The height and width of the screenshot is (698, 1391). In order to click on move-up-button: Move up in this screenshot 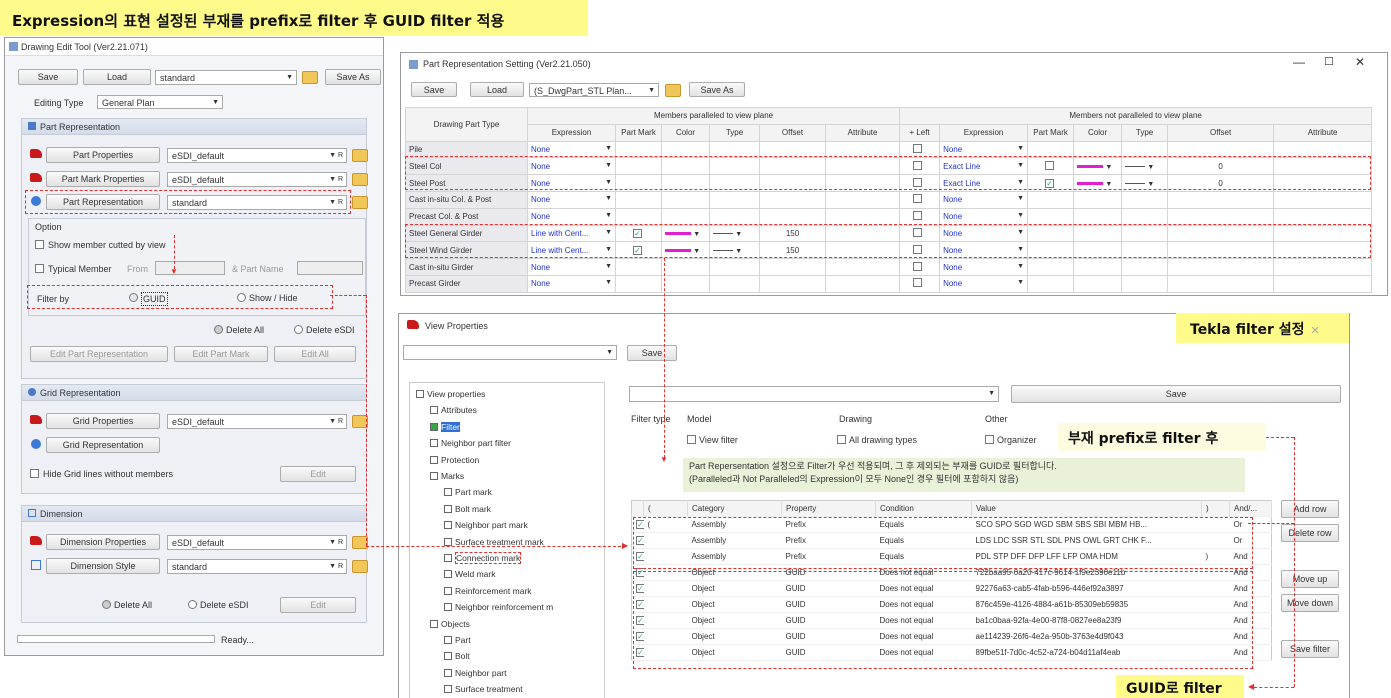, I will do `click(1310, 579)`.